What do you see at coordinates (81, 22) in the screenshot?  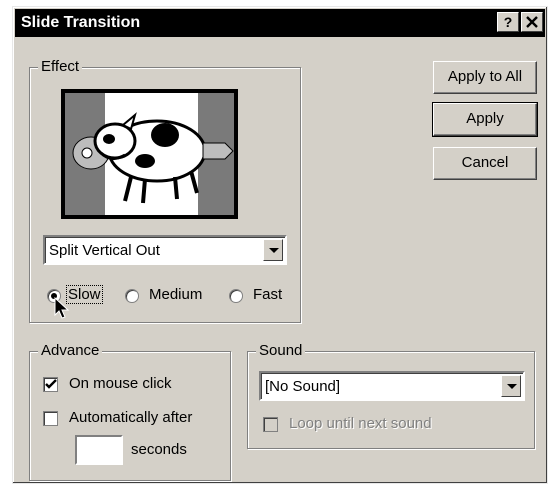 I see `dialog-title: Slide Transition` at bounding box center [81, 22].